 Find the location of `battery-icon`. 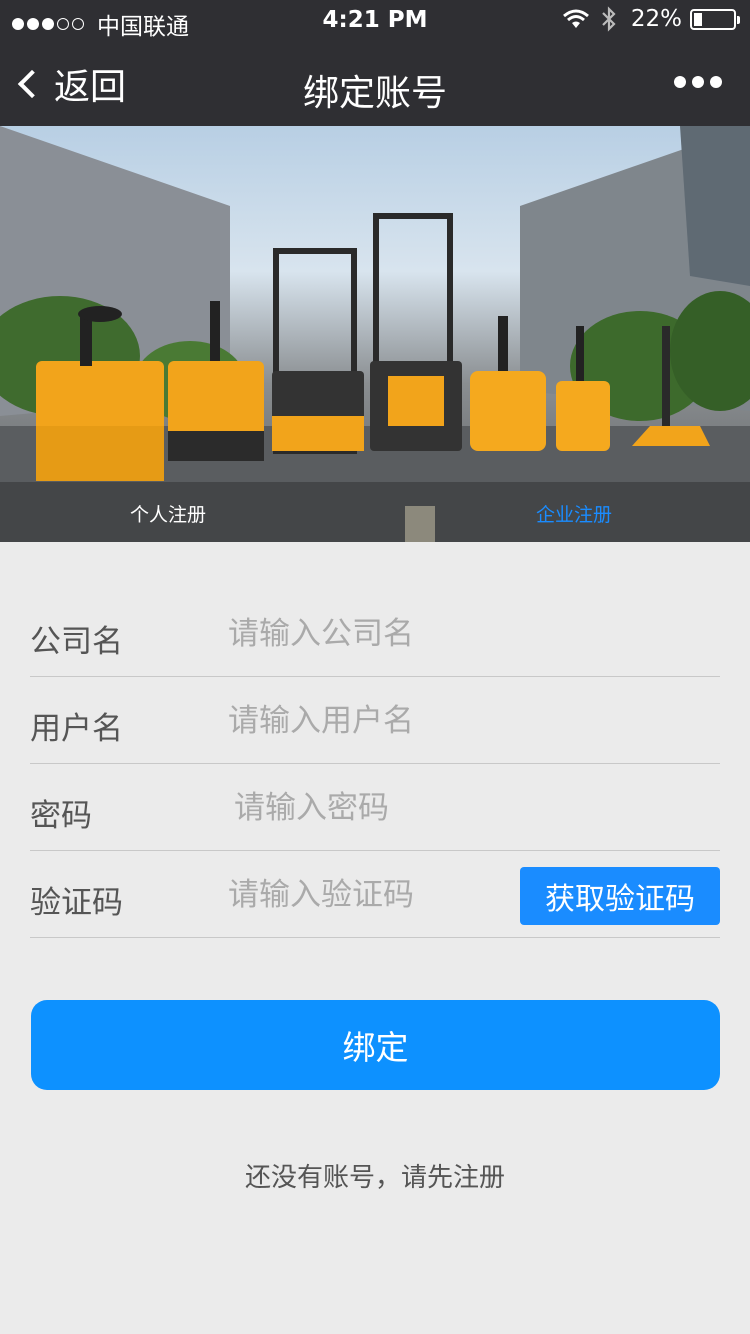

battery-icon is located at coordinates (715, 19).